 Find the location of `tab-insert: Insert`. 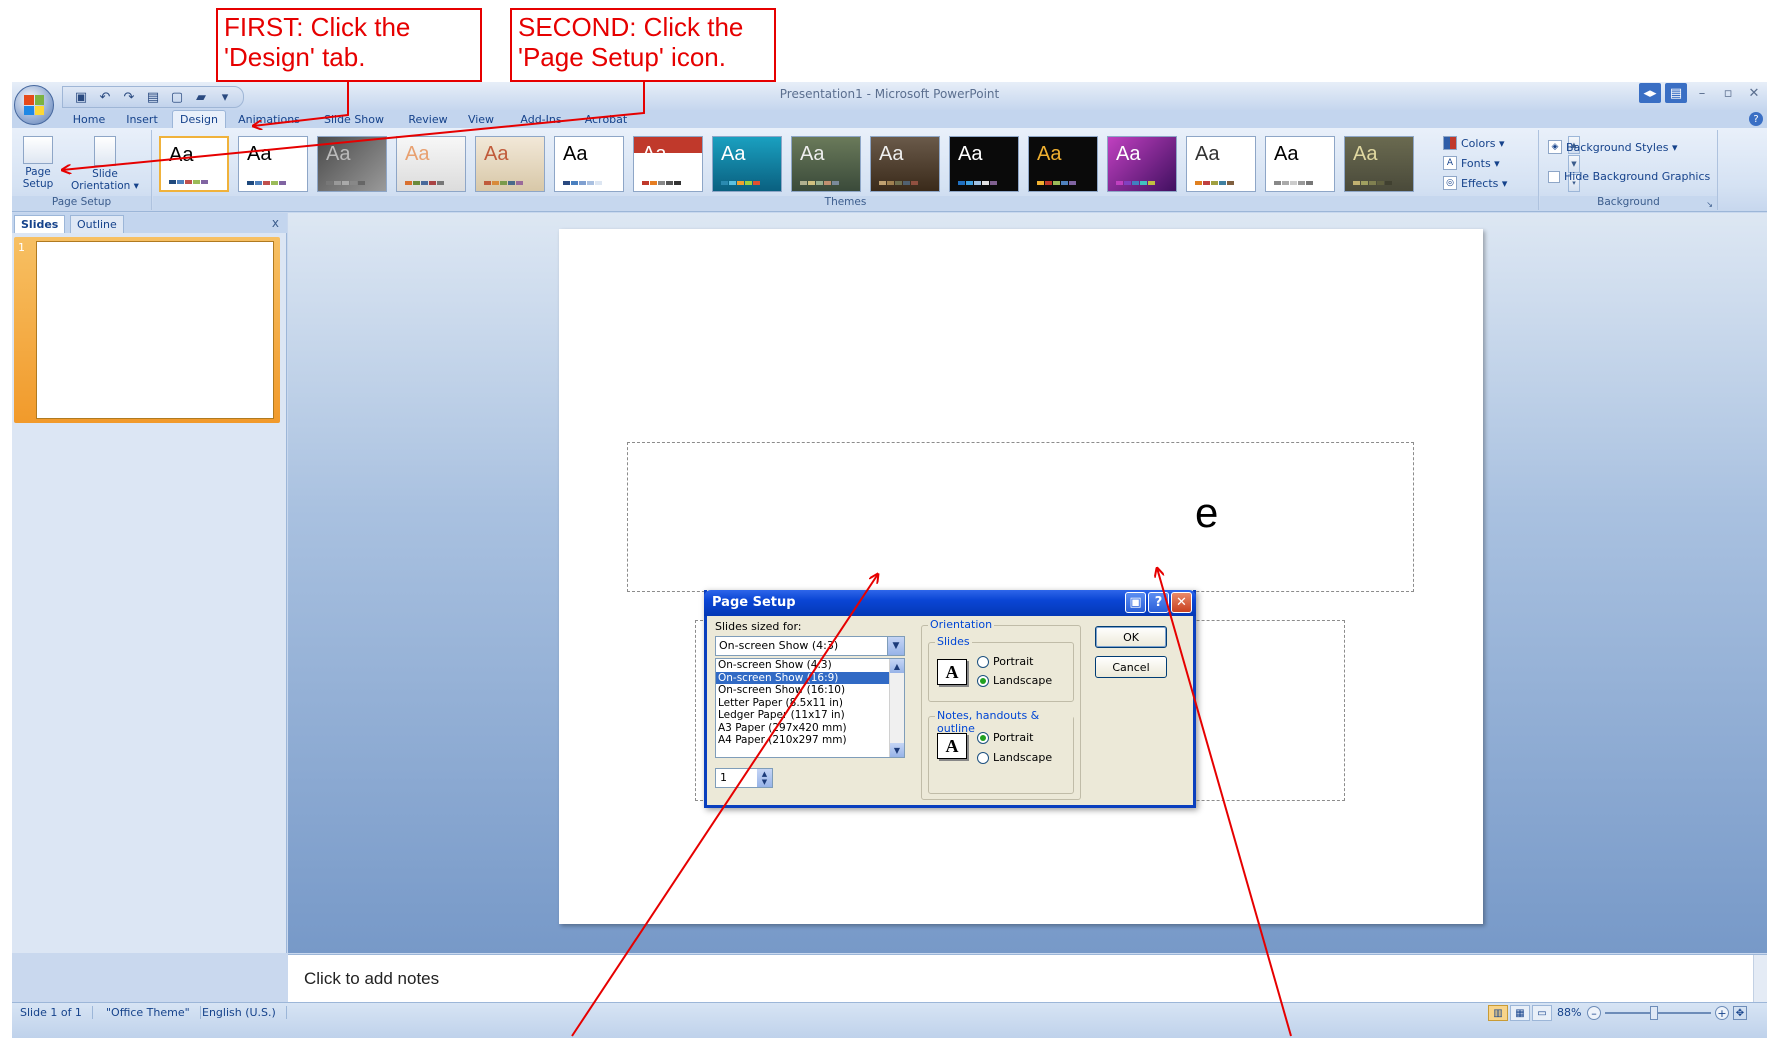

tab-insert: Insert is located at coordinates (142, 119).